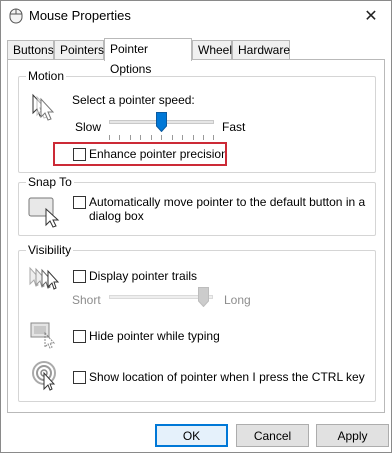 This screenshot has width=392, height=453. I want to click on snap-to-icon, so click(44, 212).